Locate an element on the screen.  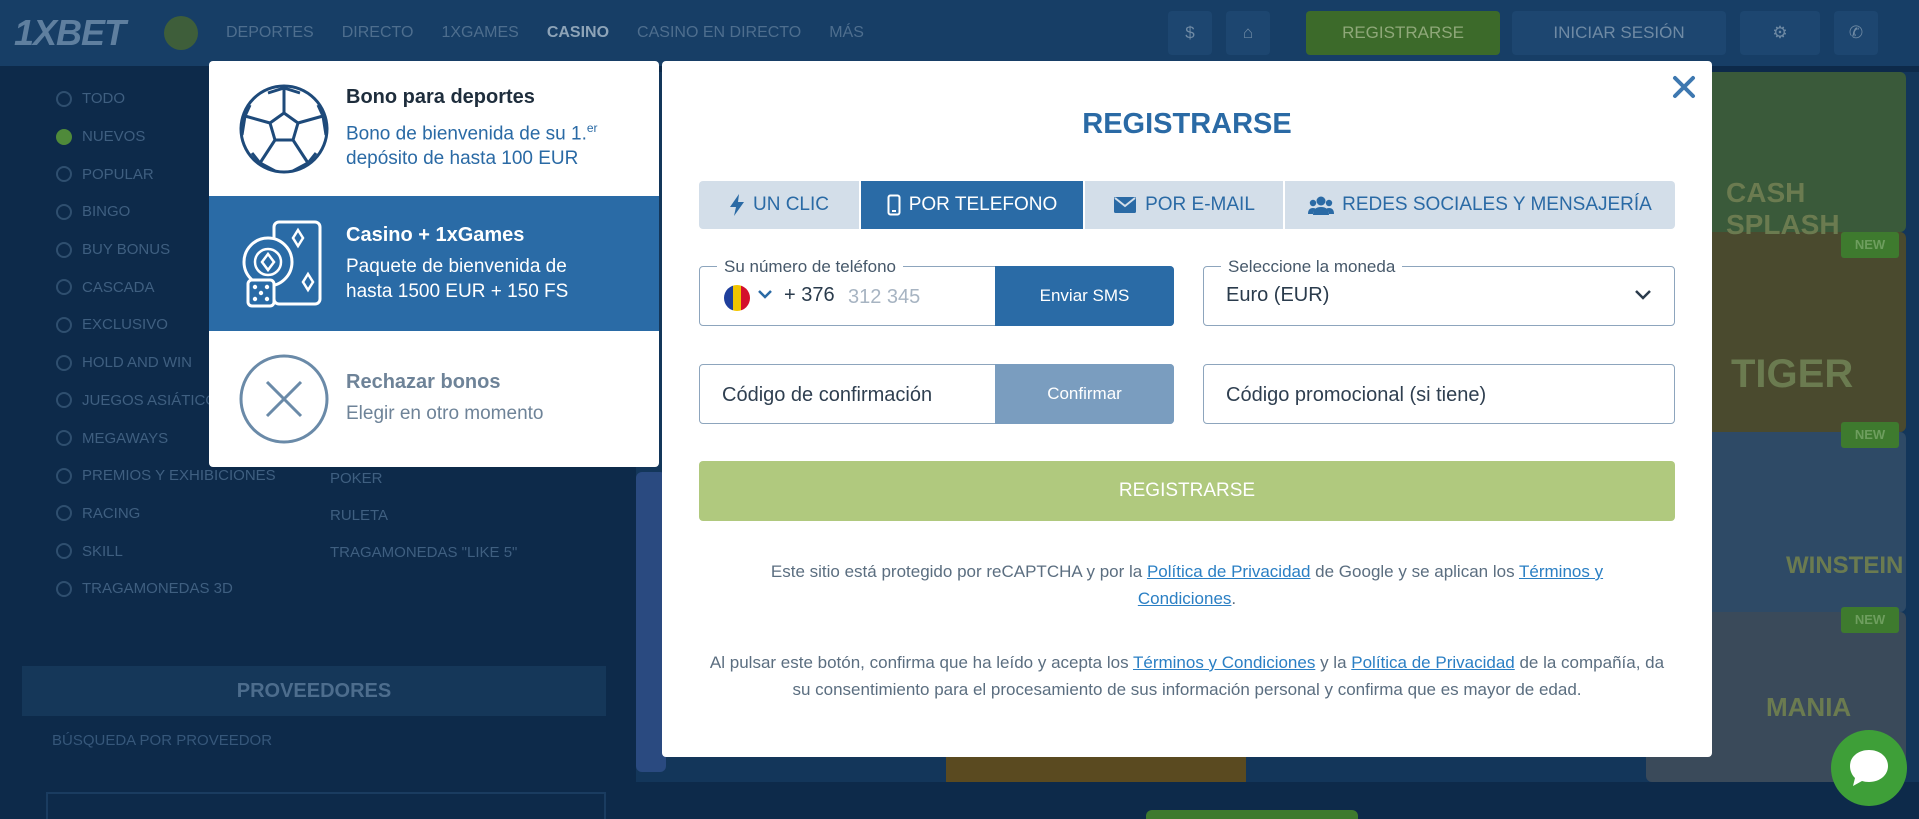
confirmation-code-field: Confirmar is located at coordinates (936, 394).